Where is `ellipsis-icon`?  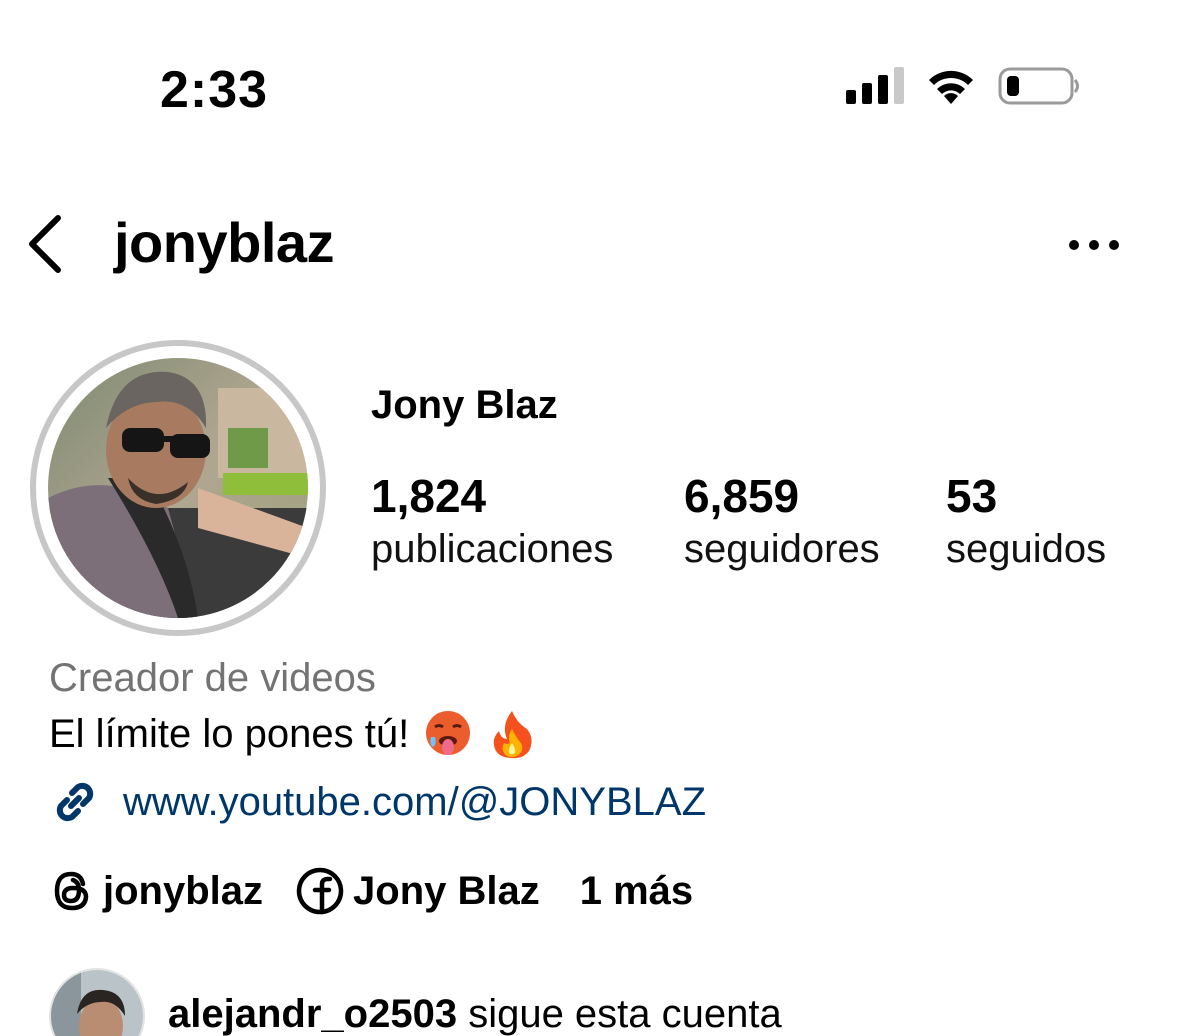 ellipsis-icon is located at coordinates (1094, 245).